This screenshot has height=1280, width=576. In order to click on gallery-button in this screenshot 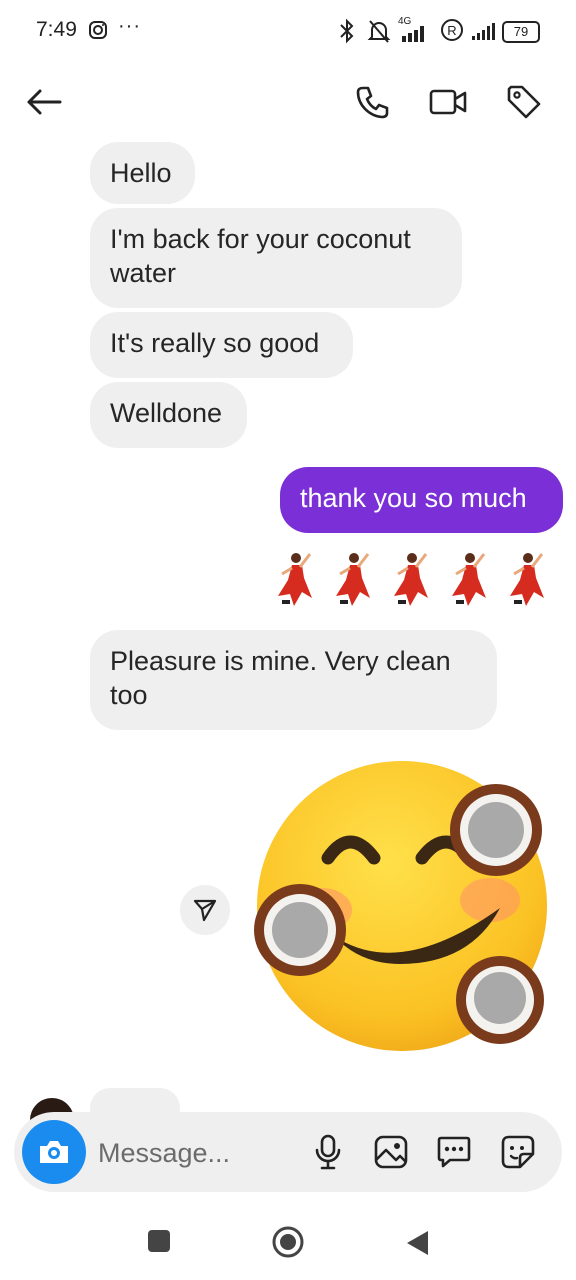, I will do `click(391, 1152)`.